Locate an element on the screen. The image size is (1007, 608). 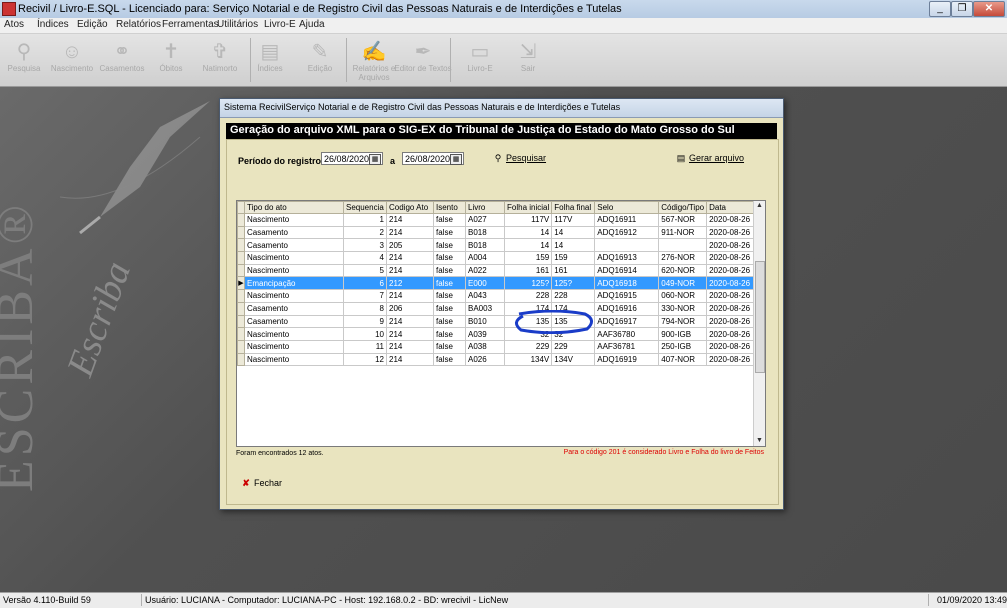
col-folha-final: Folha final is located at coordinates (573, 207).